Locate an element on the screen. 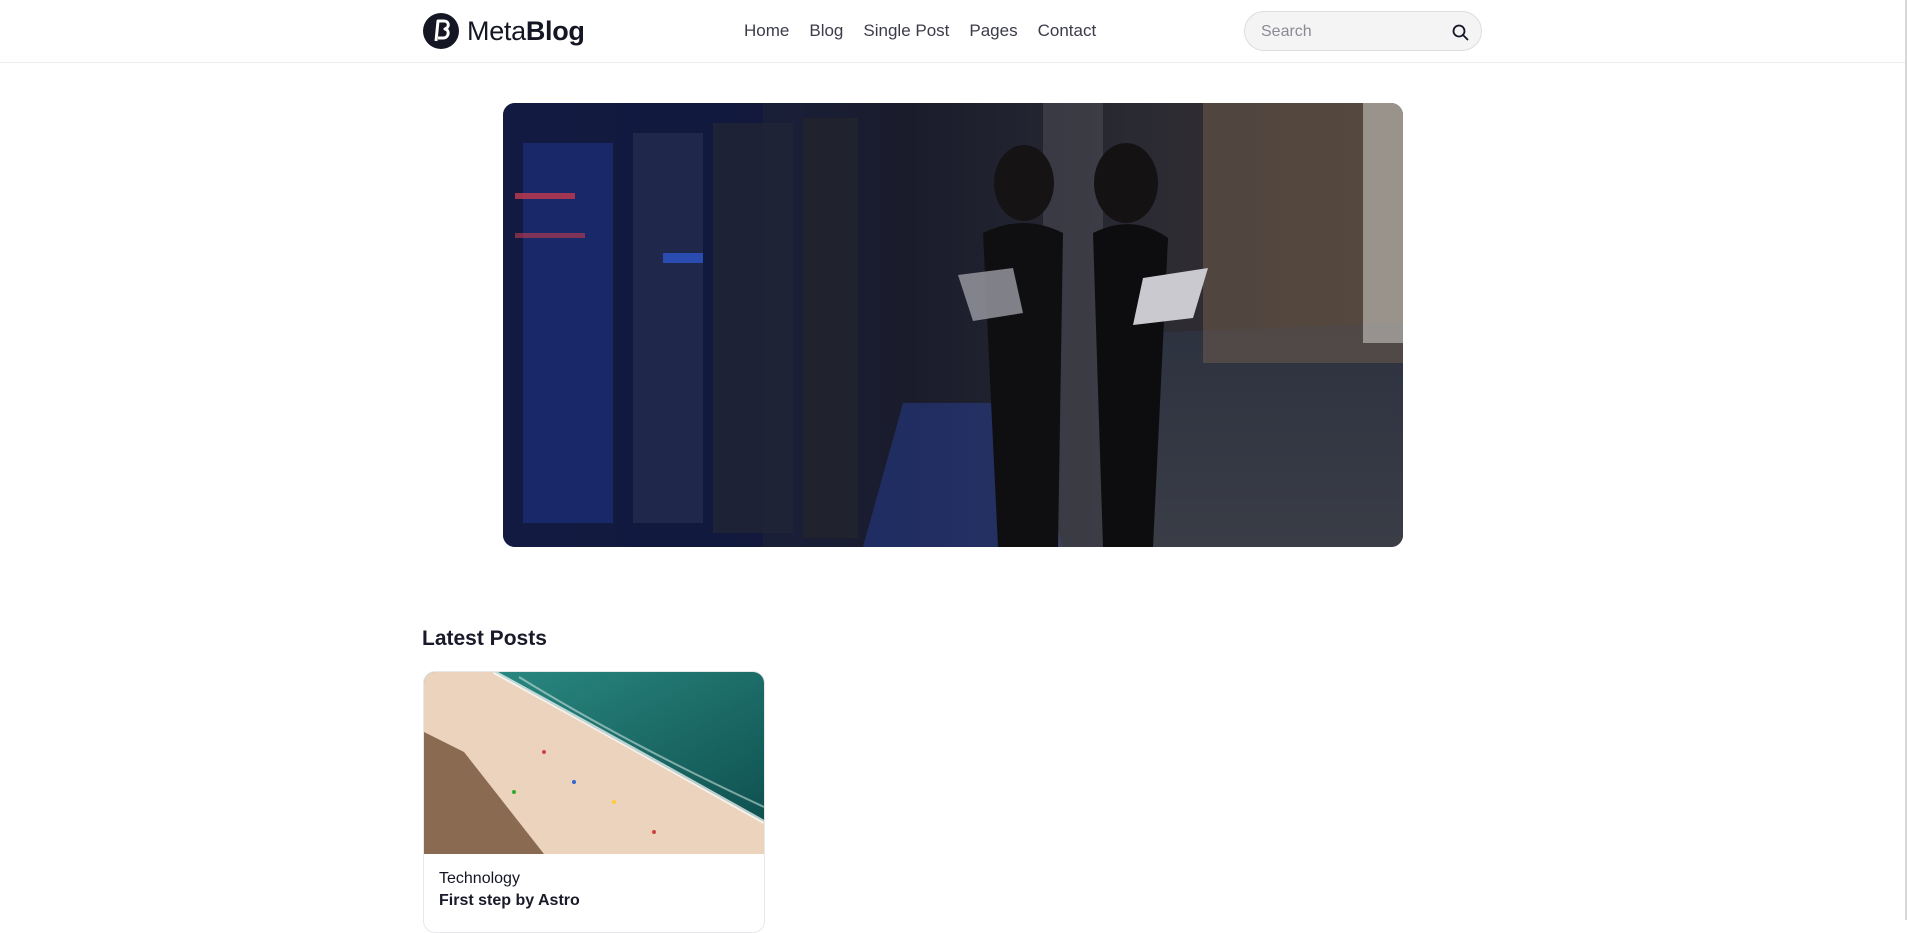 The width and height of the screenshot is (1907, 933). post-card-category: Technology is located at coordinates (479, 879).